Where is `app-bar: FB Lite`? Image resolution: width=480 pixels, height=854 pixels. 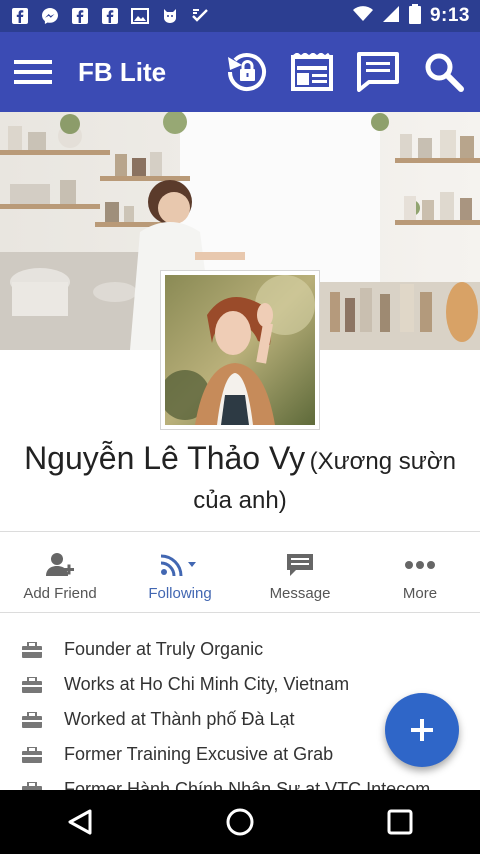 app-bar: FB Lite is located at coordinates (240, 72).